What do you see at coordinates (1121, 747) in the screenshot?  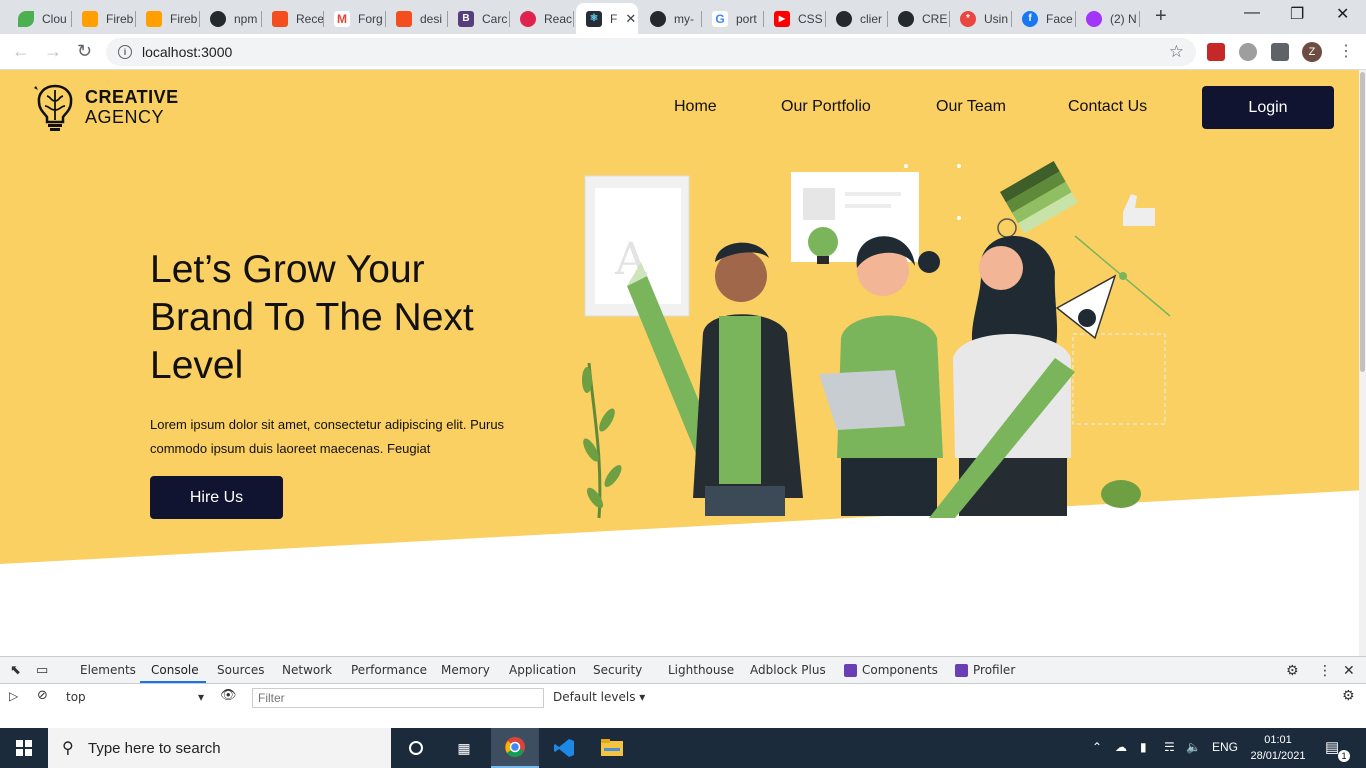 I see `onedrive-icon: ☁` at bounding box center [1121, 747].